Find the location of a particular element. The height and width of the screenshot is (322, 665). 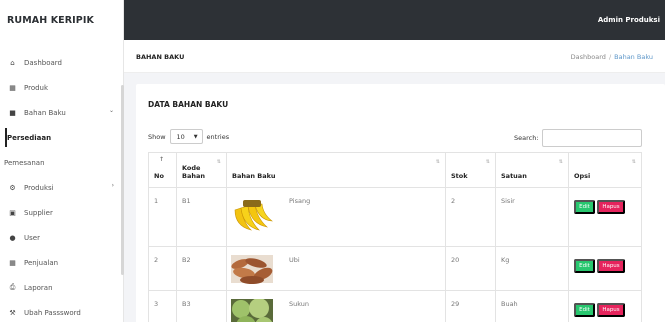

cell-kode: B3 is located at coordinates (201, 306).